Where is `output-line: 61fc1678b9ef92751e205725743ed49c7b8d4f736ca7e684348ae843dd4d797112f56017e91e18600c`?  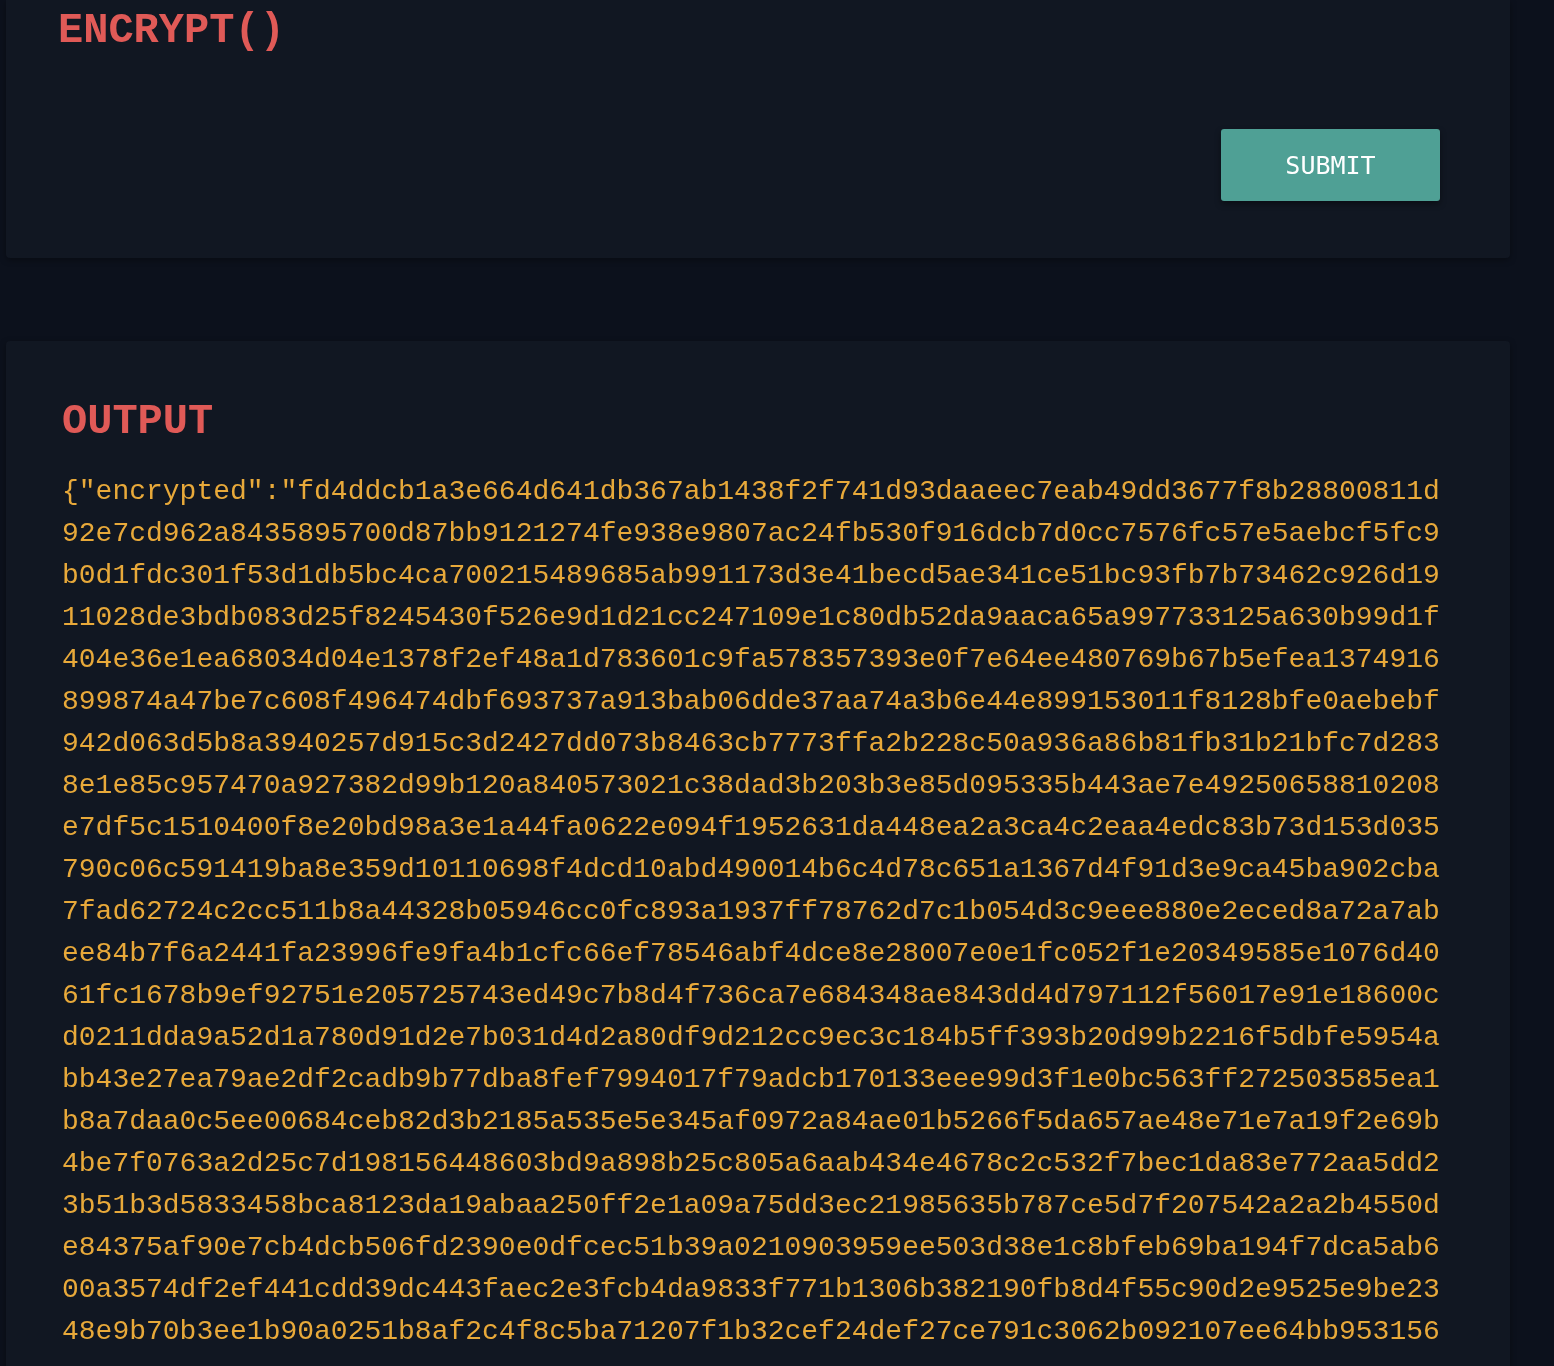
output-line: 61fc1678b9ef92751e205725743ed49c7b8d4f736ca7e684348ae843dd4d797112f56017e91e18600c is located at coordinates (751, 996).